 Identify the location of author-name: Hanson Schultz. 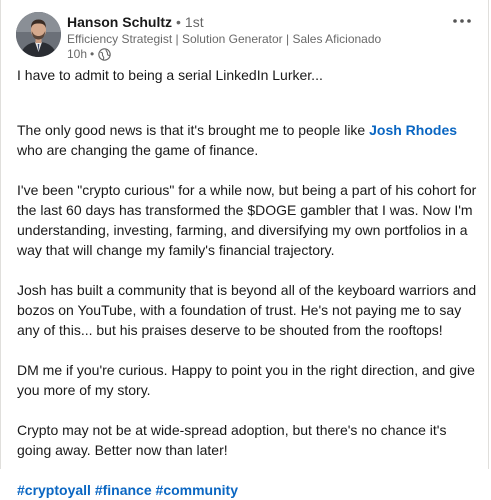
(119, 22).